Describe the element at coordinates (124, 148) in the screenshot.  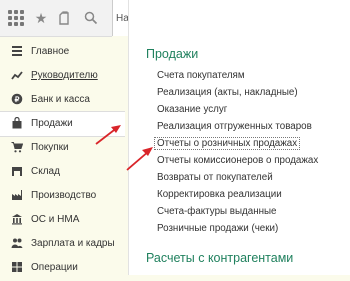
I see `annotation-arrows` at that location.